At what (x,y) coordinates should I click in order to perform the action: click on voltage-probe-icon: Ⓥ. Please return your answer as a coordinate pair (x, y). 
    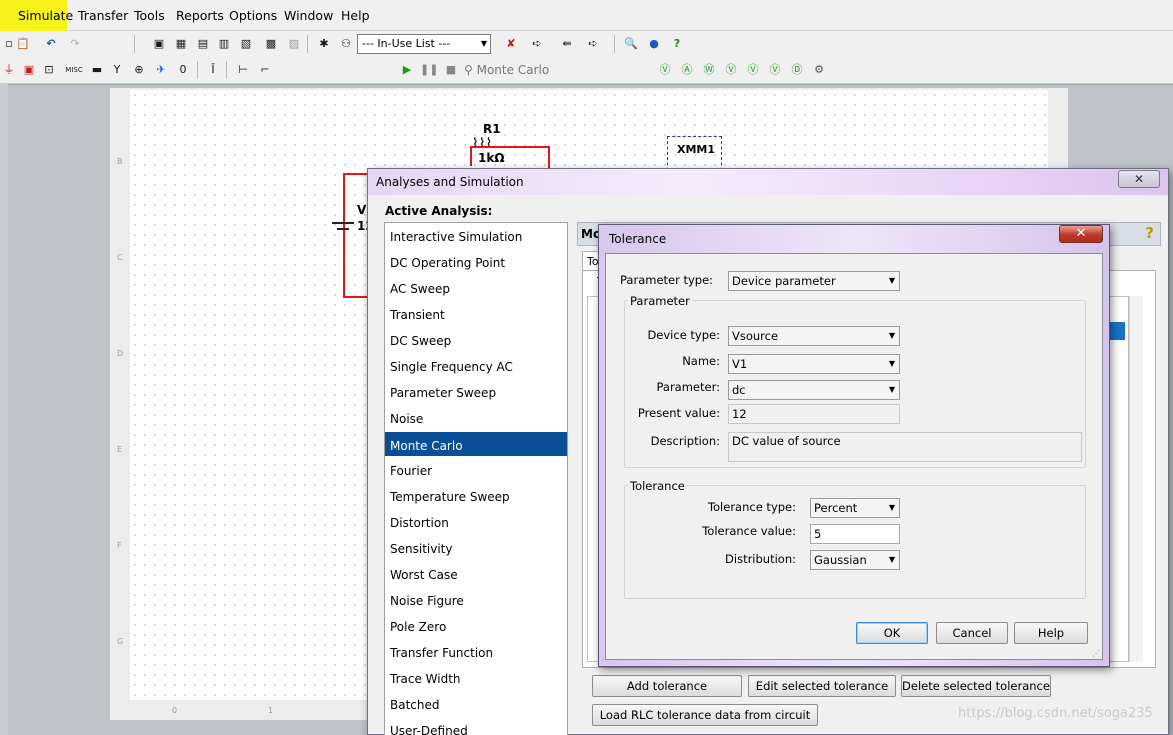
    Looking at the image, I should click on (665, 70).